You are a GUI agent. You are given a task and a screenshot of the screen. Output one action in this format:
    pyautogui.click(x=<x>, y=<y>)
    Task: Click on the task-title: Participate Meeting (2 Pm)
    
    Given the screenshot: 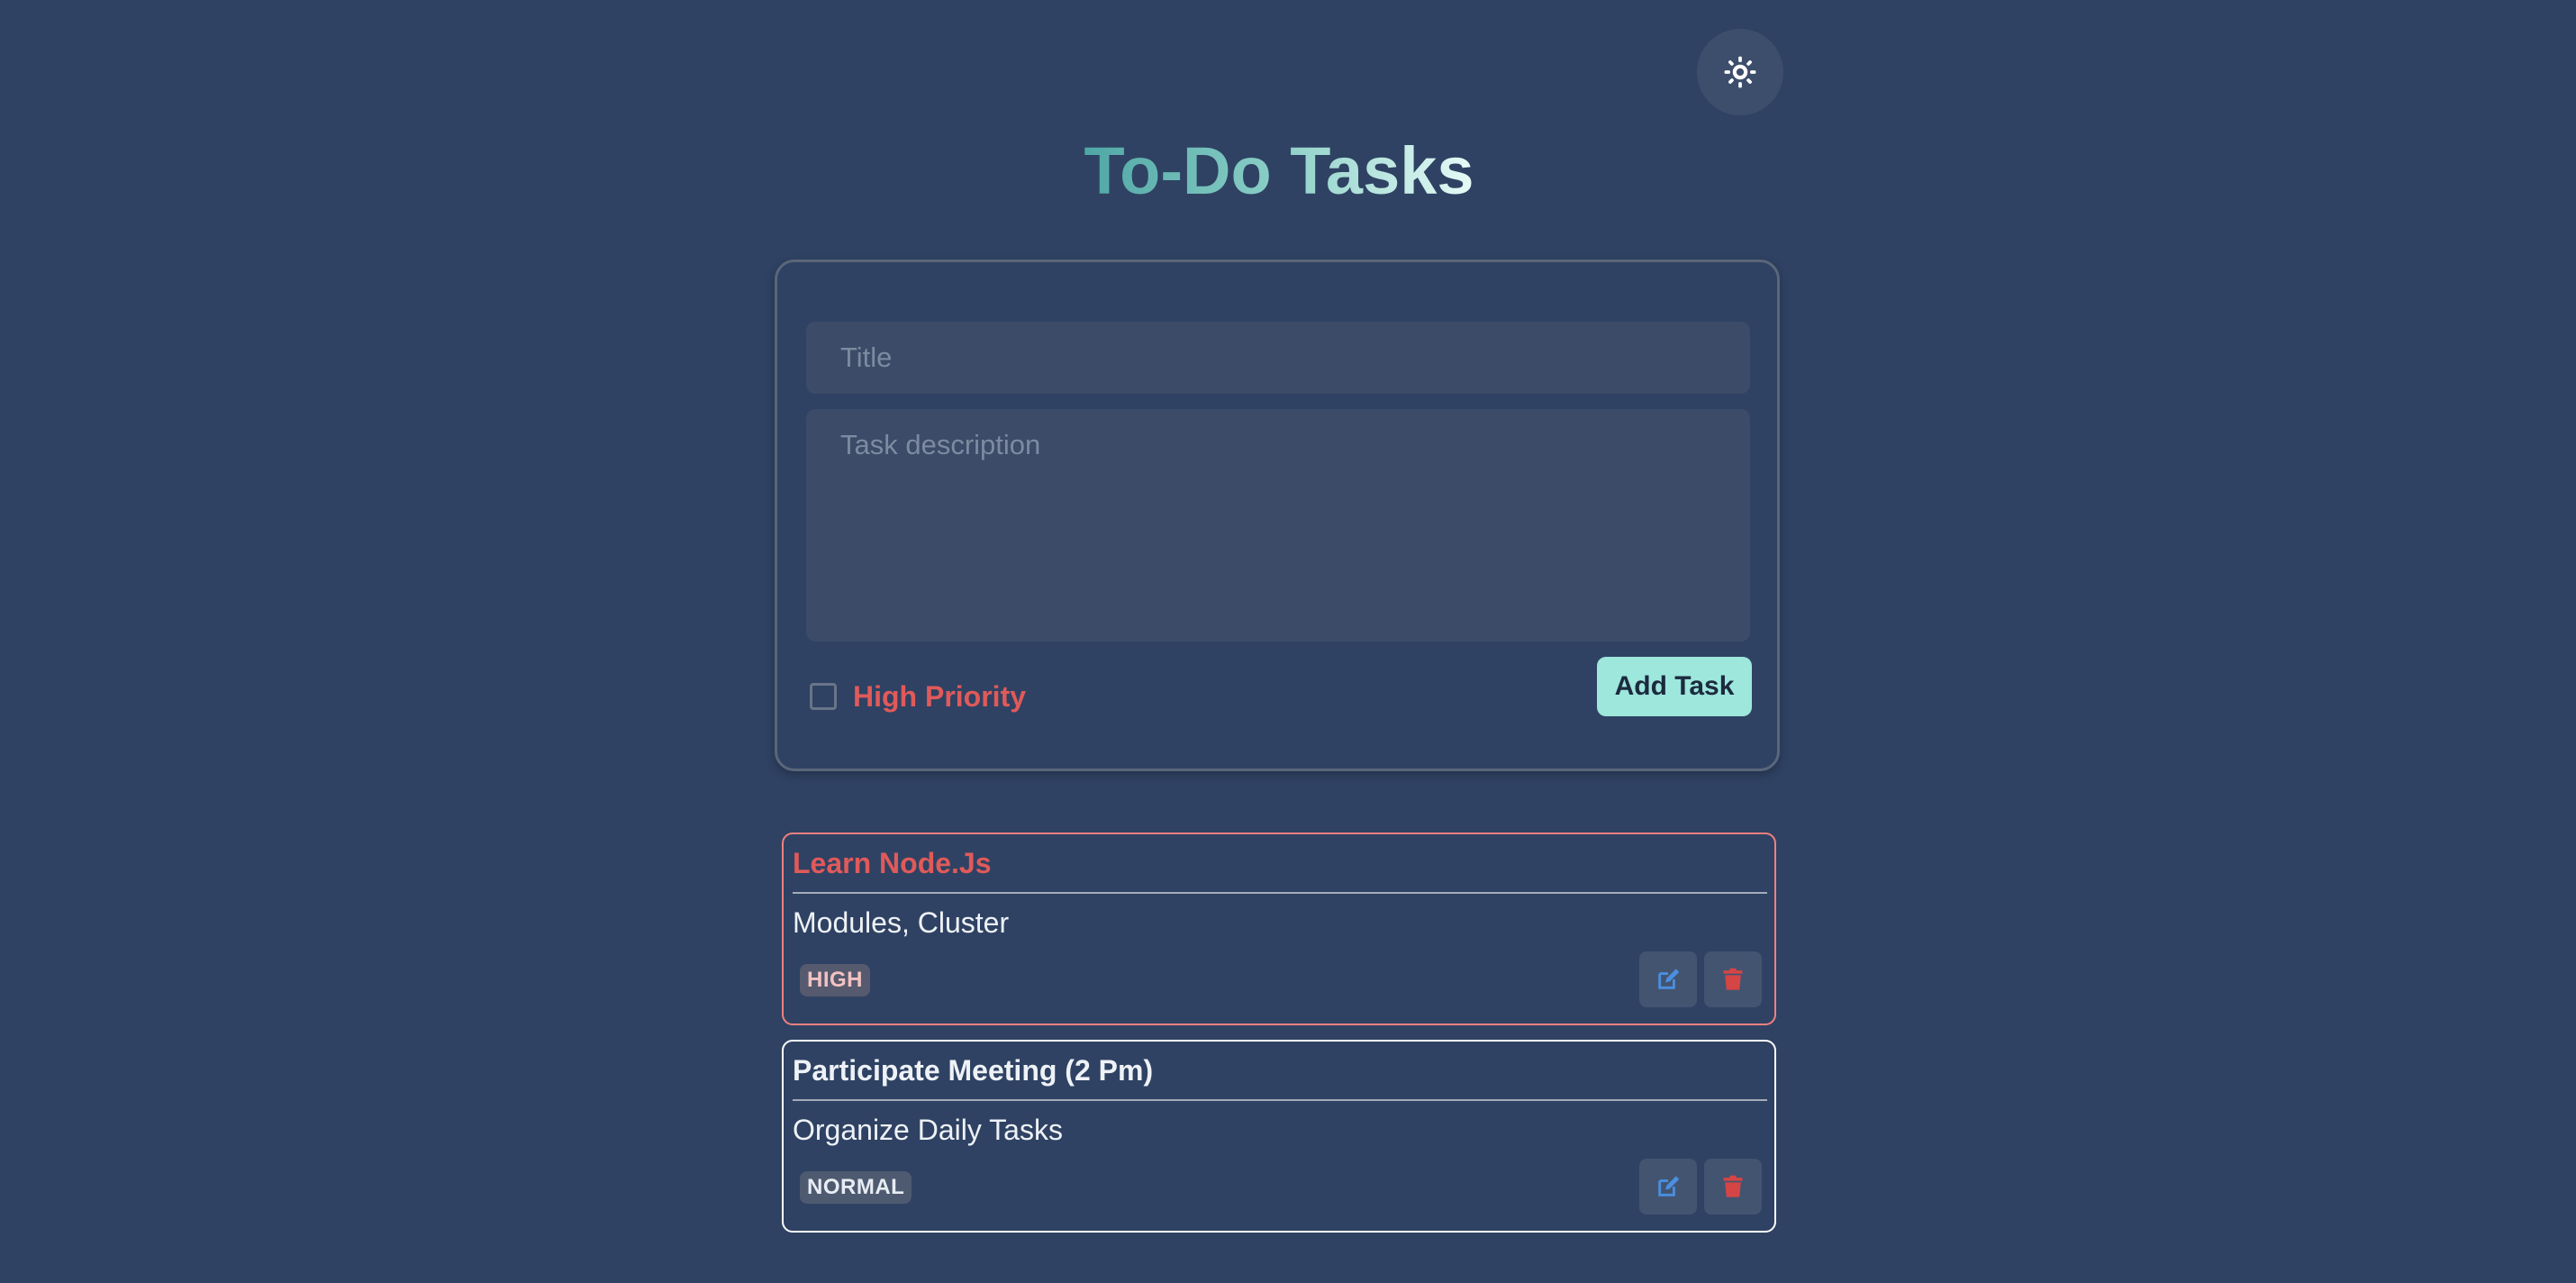 What is the action you would take?
    pyautogui.click(x=973, y=1070)
    